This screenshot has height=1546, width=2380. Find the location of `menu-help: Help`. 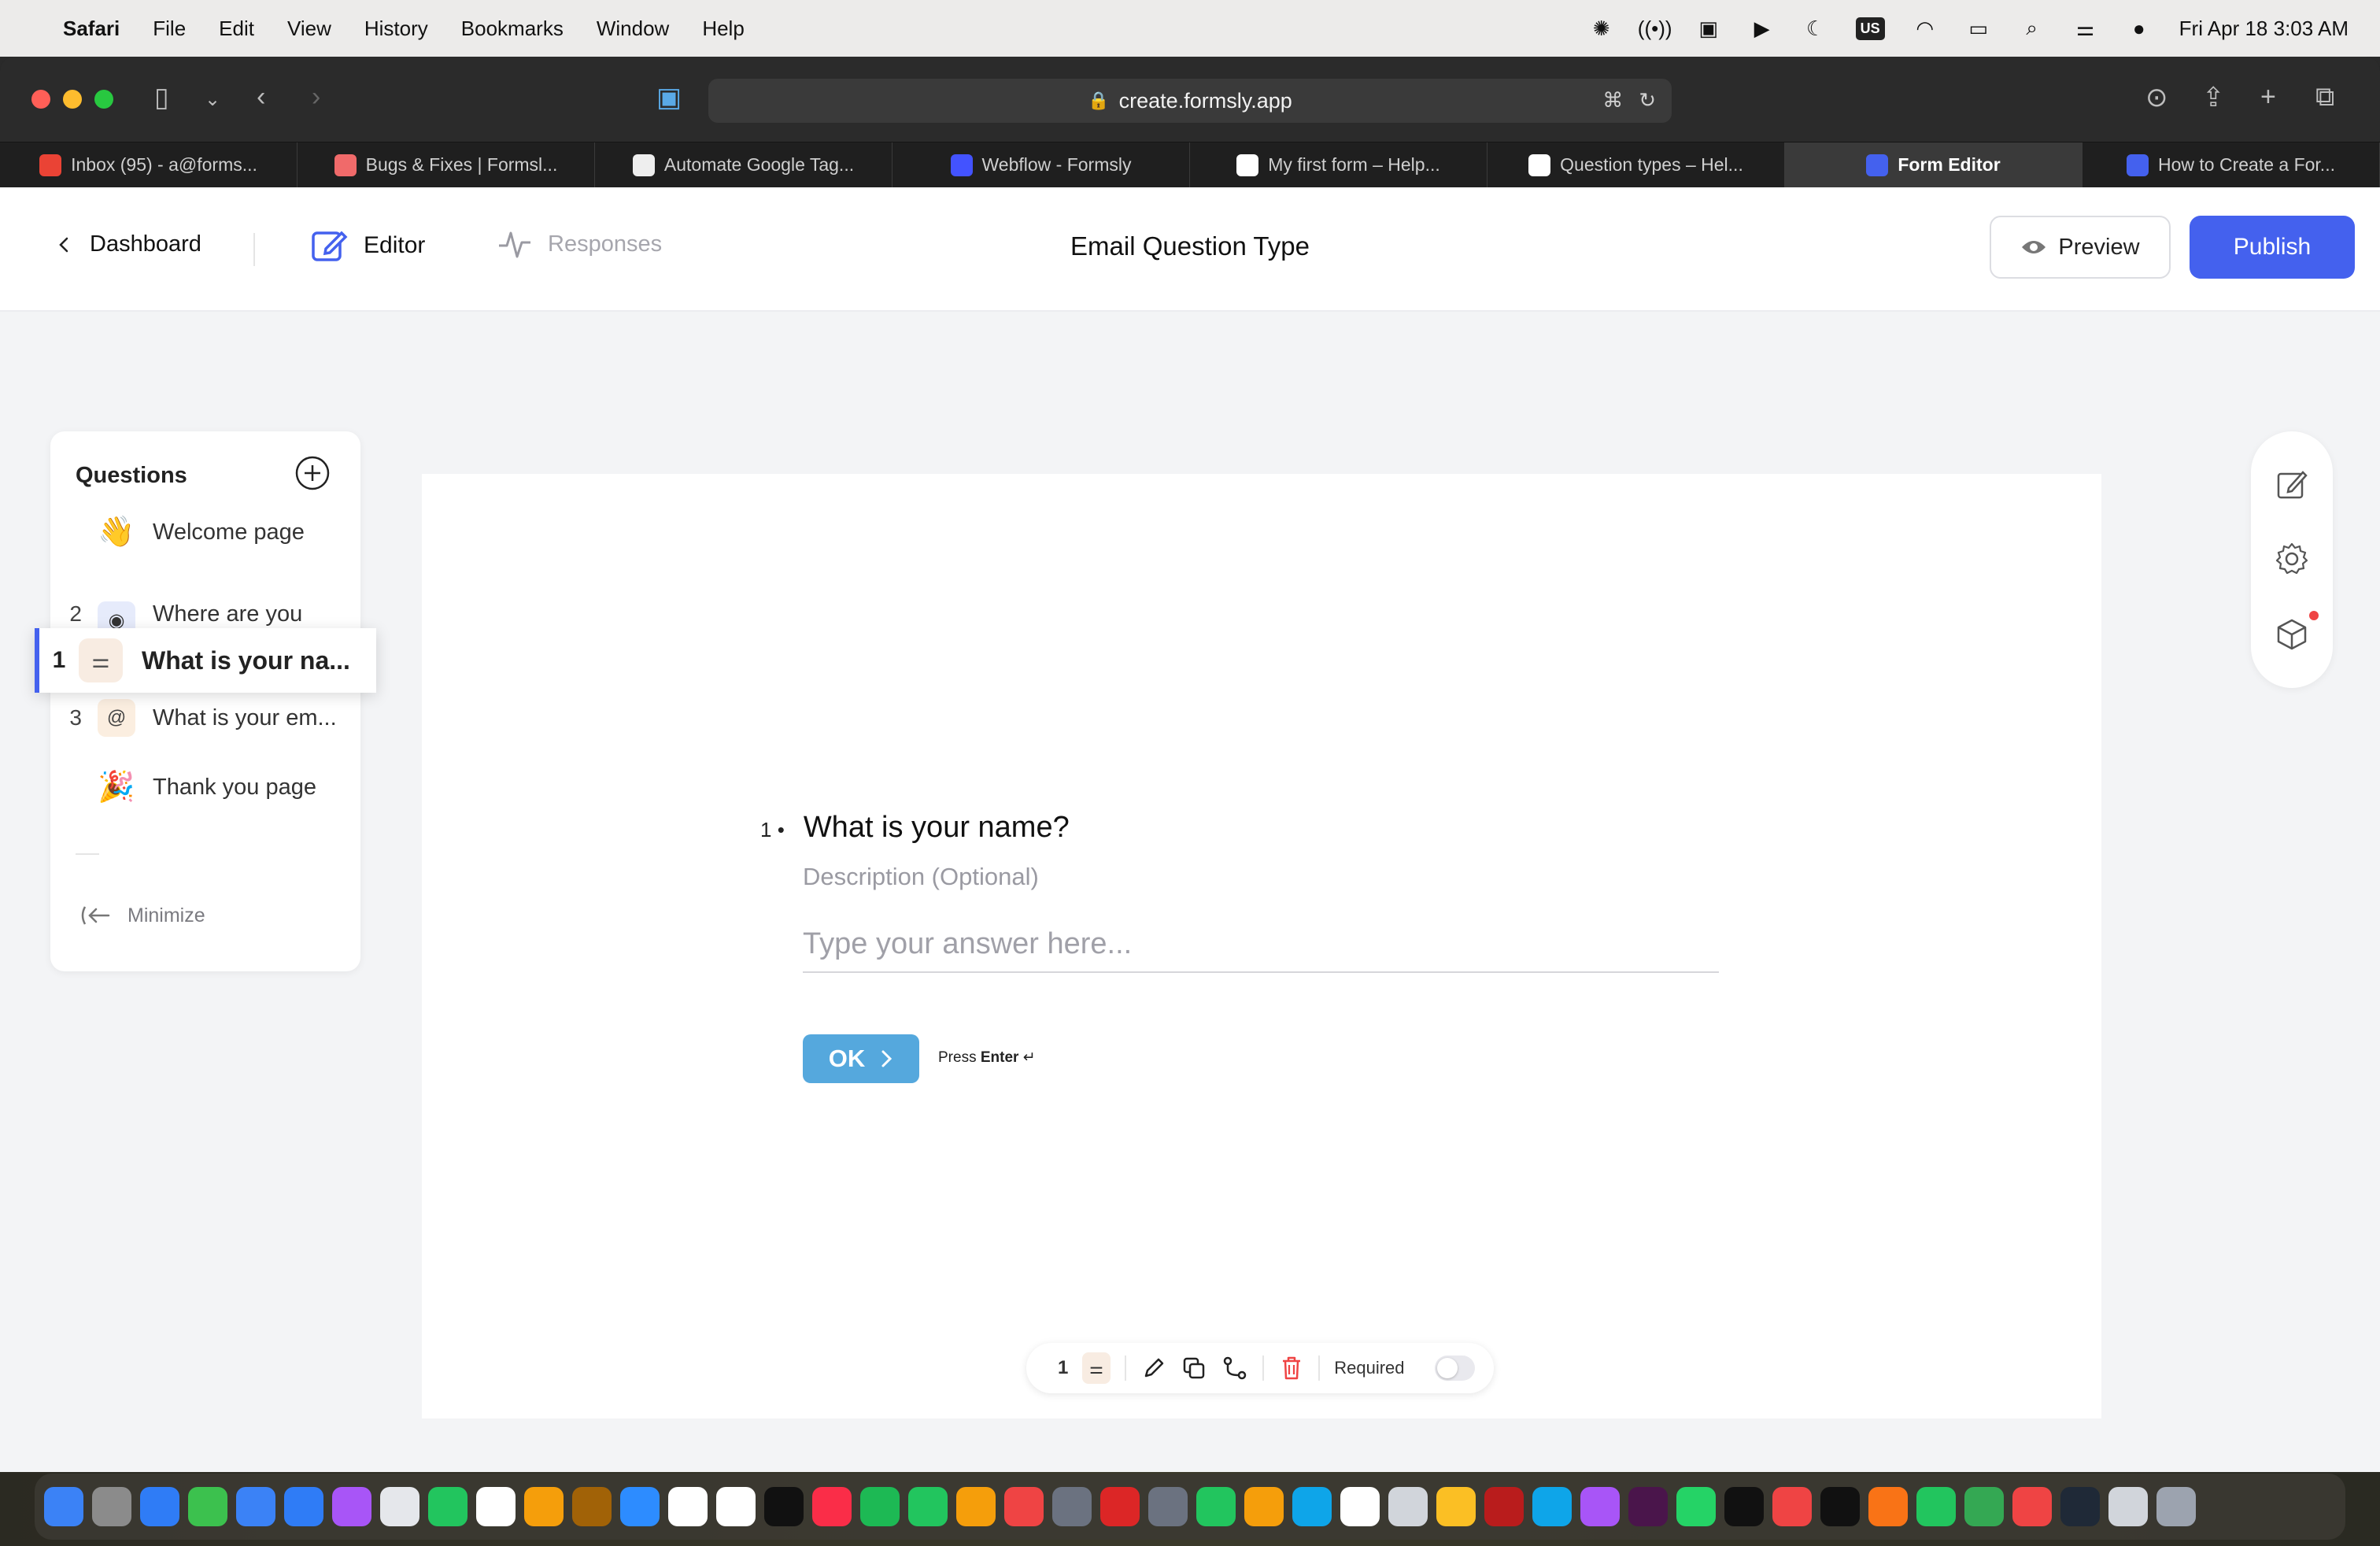

menu-help: Help is located at coordinates (723, 29).